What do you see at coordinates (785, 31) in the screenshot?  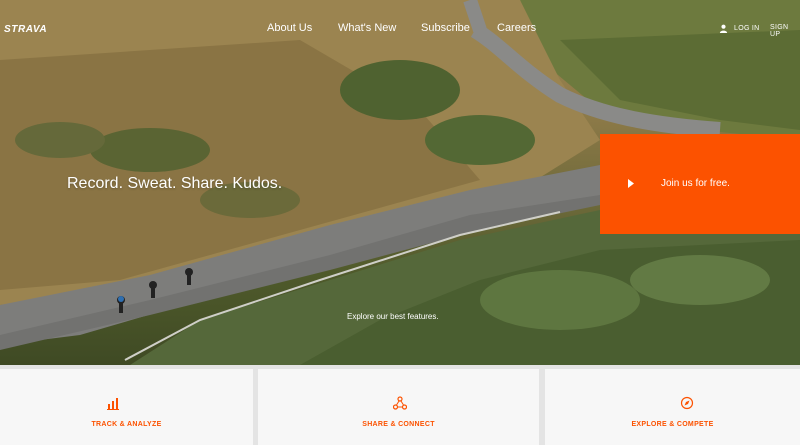 I see `signup-link: SIGN UP` at bounding box center [785, 31].